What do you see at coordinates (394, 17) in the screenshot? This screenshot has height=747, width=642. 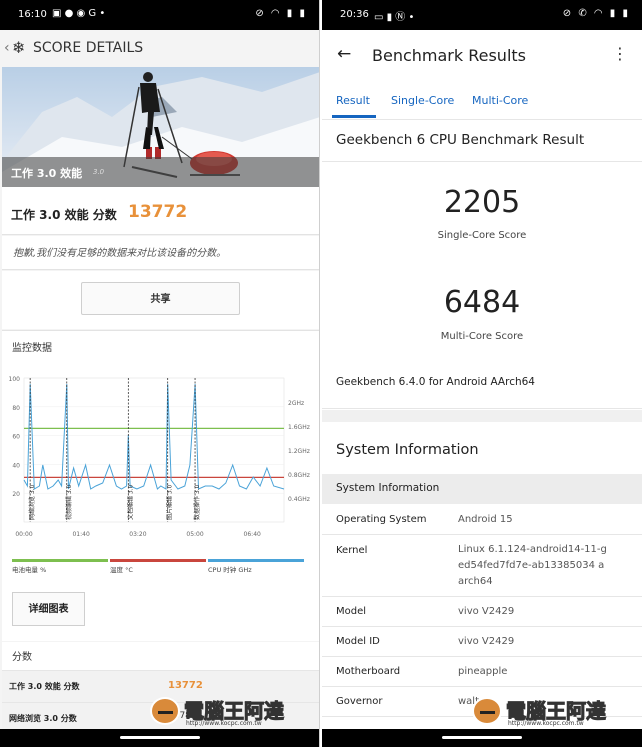 I see `notification-icon: ▭ ▮ Ⓝ •` at bounding box center [394, 17].